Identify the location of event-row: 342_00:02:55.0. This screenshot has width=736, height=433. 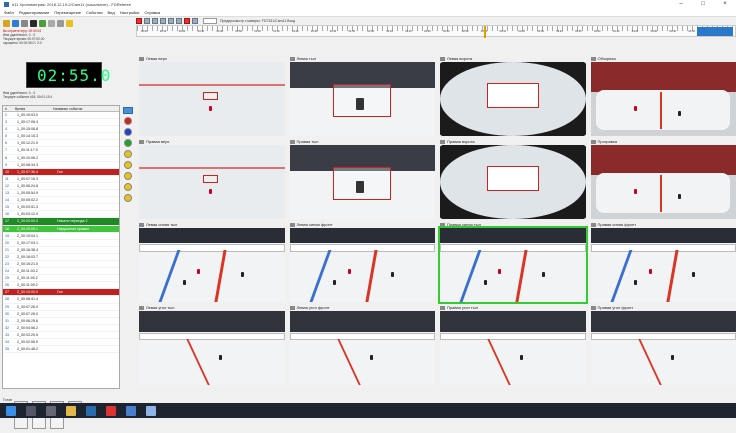
(61, 342).